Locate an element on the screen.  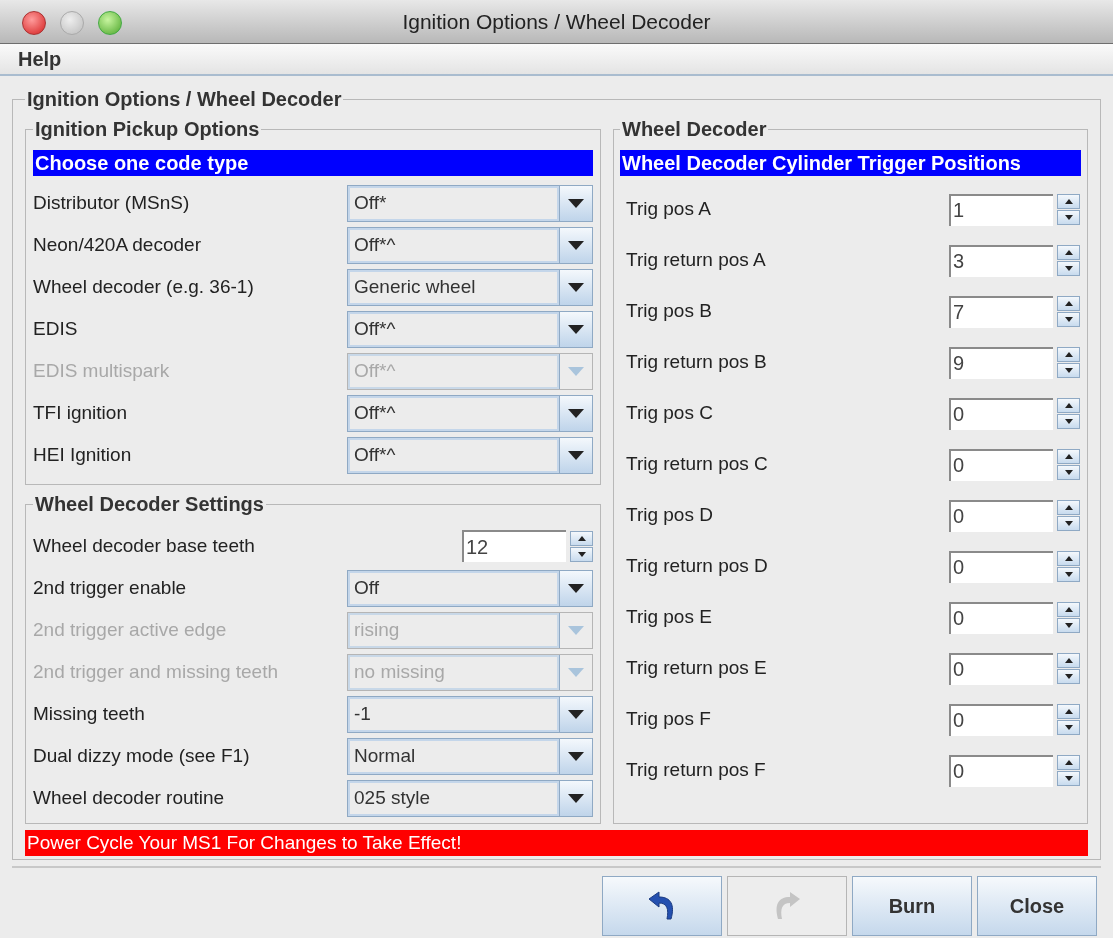
close-window-icon is located at coordinates (34, 23).